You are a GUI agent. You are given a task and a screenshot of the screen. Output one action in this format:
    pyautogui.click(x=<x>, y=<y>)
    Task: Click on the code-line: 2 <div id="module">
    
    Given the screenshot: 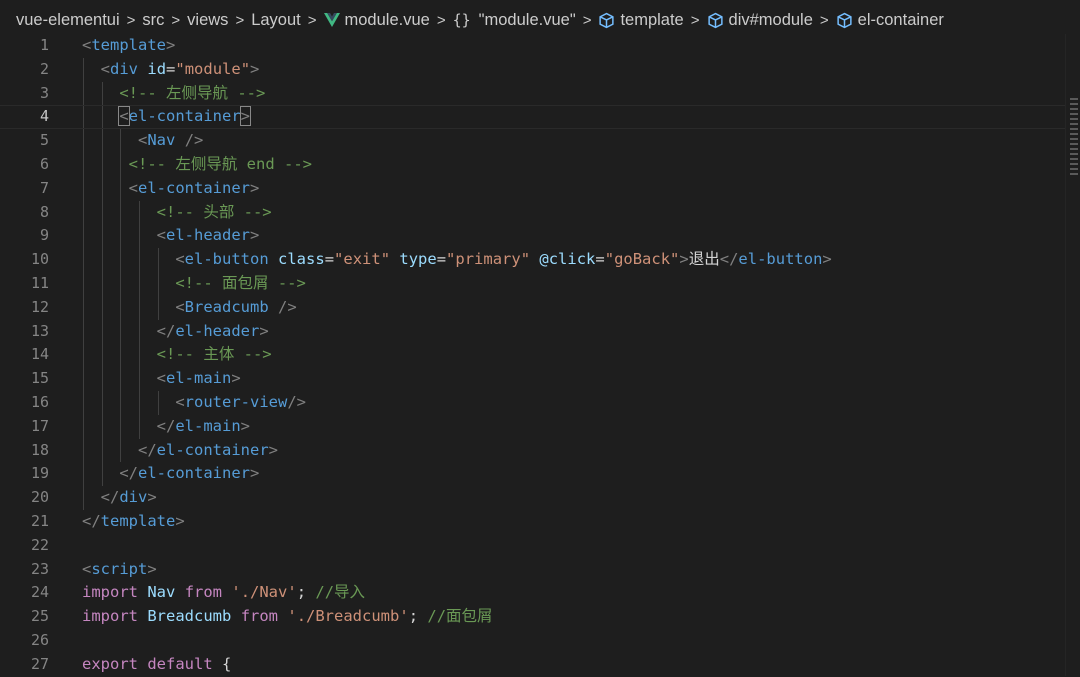 What is the action you would take?
    pyautogui.click(x=534, y=70)
    